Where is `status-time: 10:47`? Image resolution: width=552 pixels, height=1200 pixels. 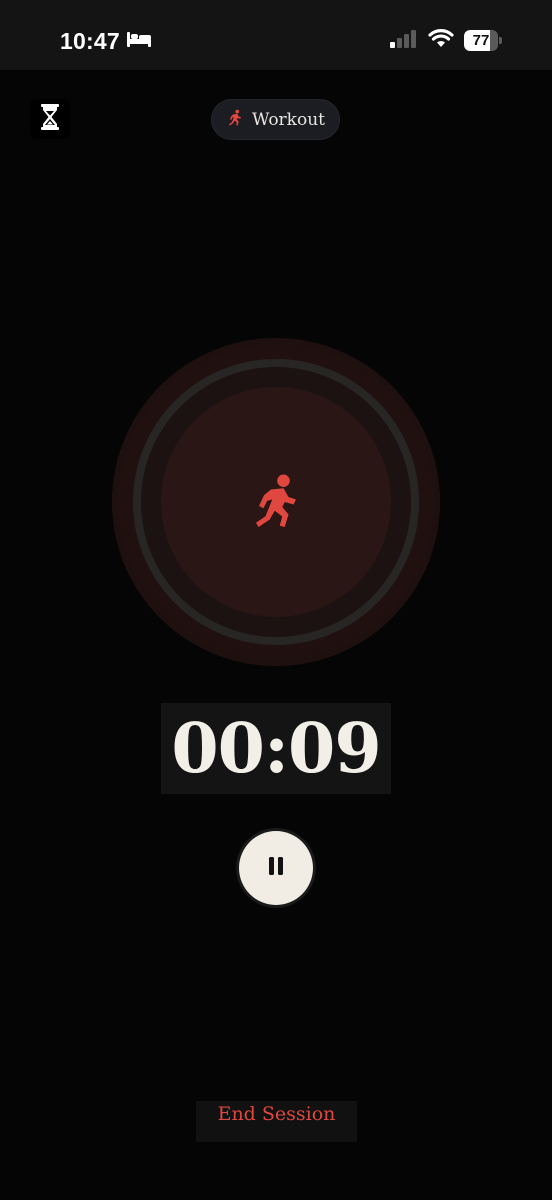
status-time: 10:47 is located at coordinates (90, 40).